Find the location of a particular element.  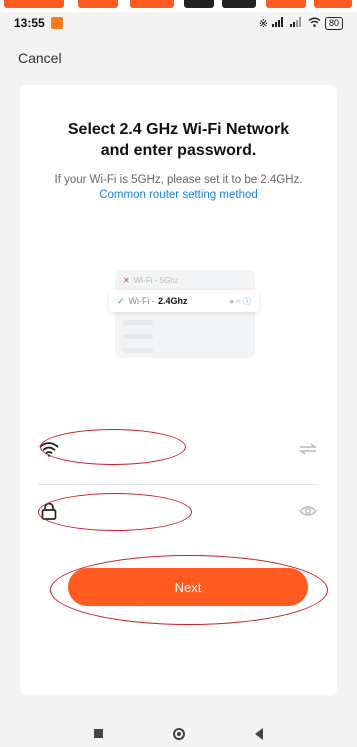

signal-icon is located at coordinates (278, 23).